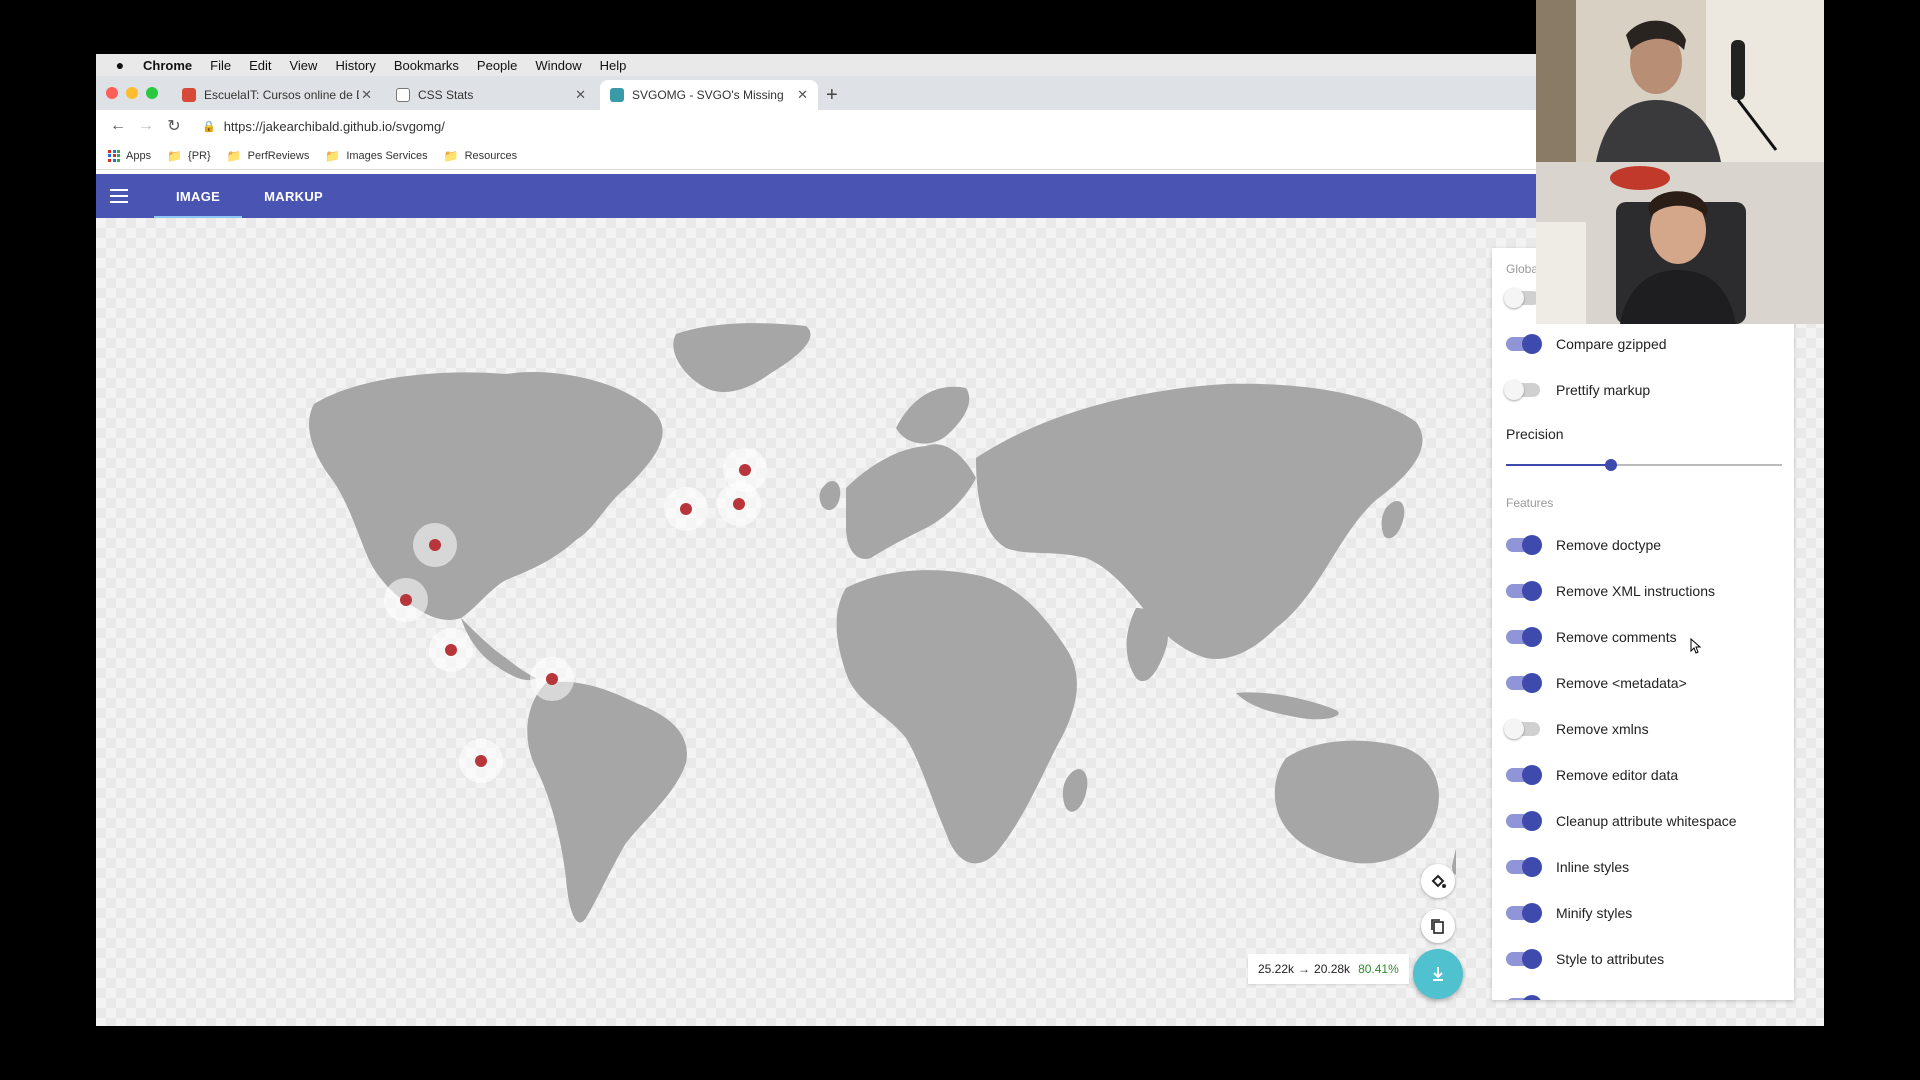  I want to click on background-toggle-button, so click(1438, 881).